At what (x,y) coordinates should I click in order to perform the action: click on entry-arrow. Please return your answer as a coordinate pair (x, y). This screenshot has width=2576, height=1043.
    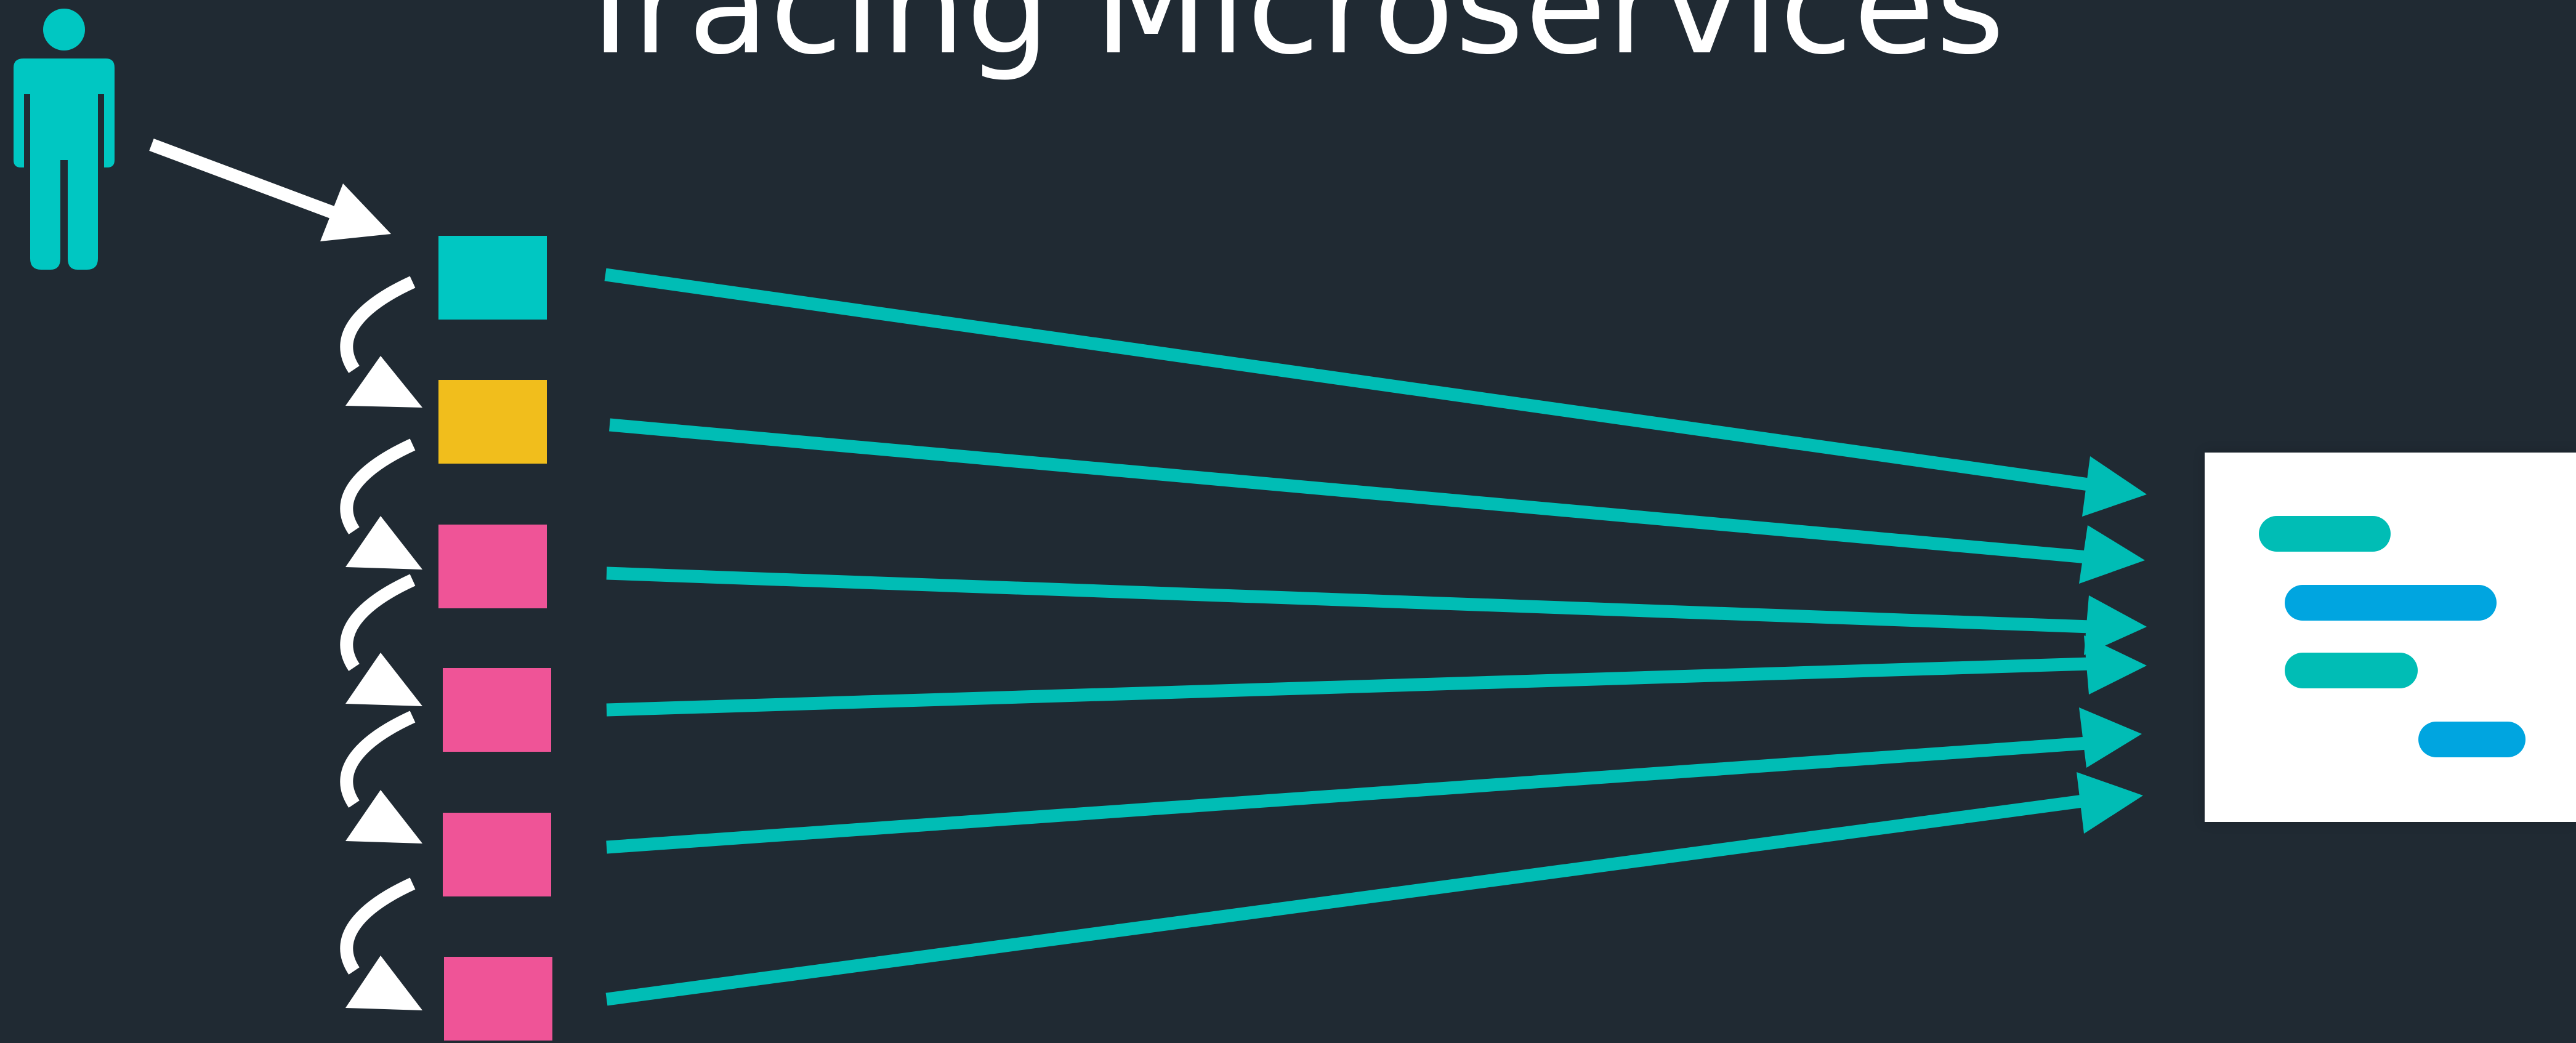
    Looking at the image, I should click on (270, 190).